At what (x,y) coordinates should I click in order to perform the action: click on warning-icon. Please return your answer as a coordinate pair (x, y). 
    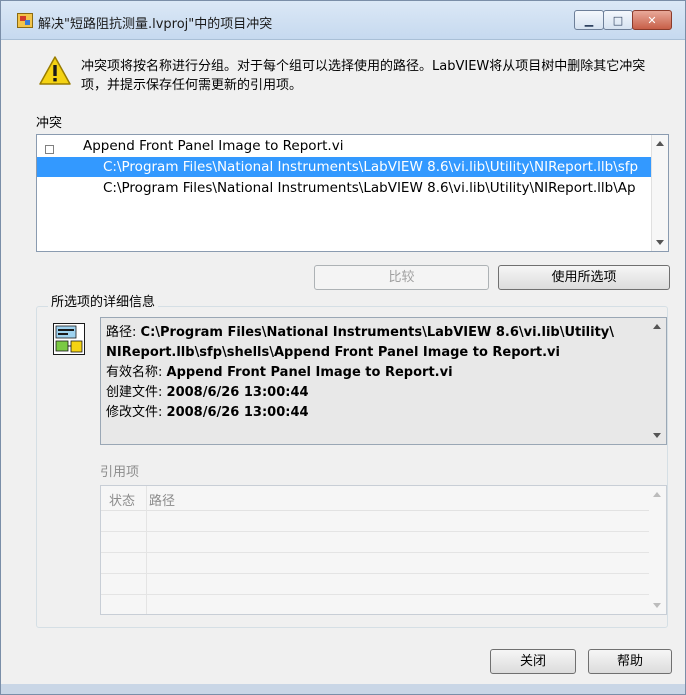
    Looking at the image, I should click on (55, 70).